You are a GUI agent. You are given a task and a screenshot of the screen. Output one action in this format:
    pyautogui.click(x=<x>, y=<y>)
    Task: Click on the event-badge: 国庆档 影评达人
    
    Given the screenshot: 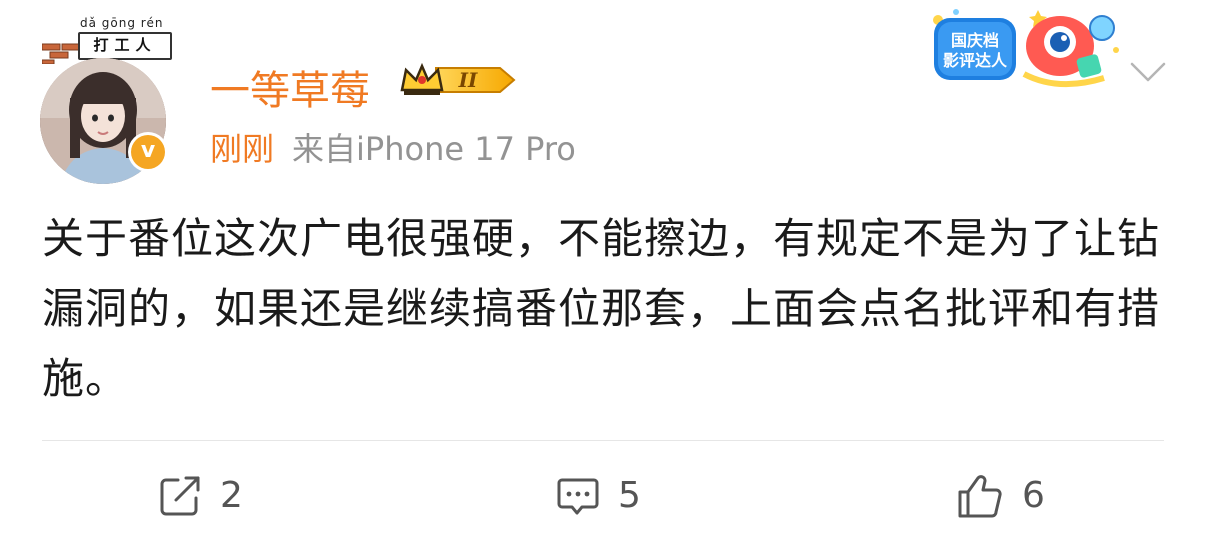 What is the action you would take?
    pyautogui.click(x=1025, y=47)
    